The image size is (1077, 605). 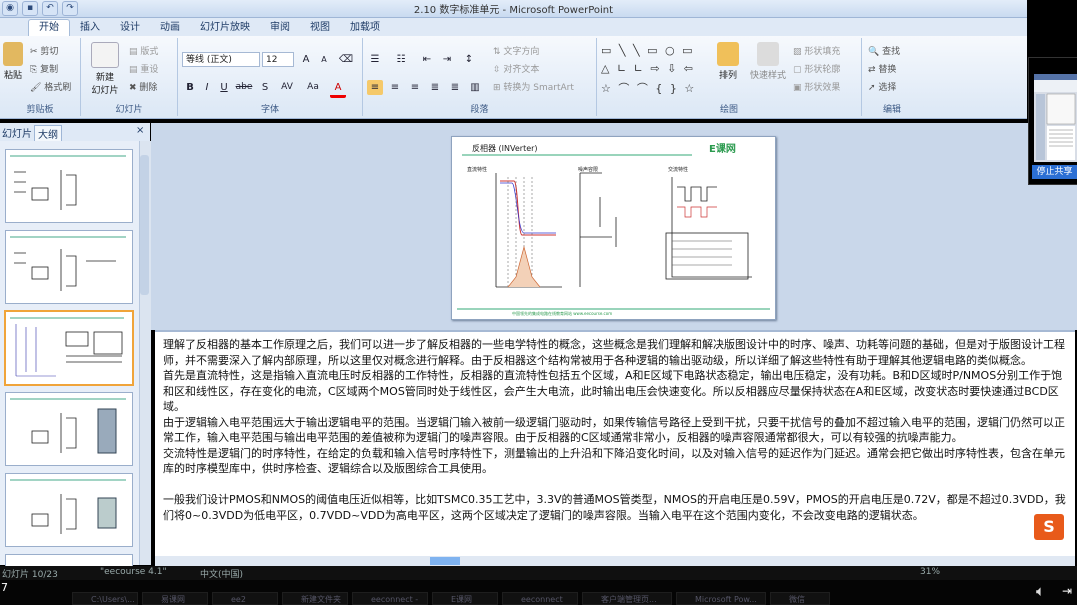 I want to click on slides-label: 幻灯片, so click(x=129, y=110).